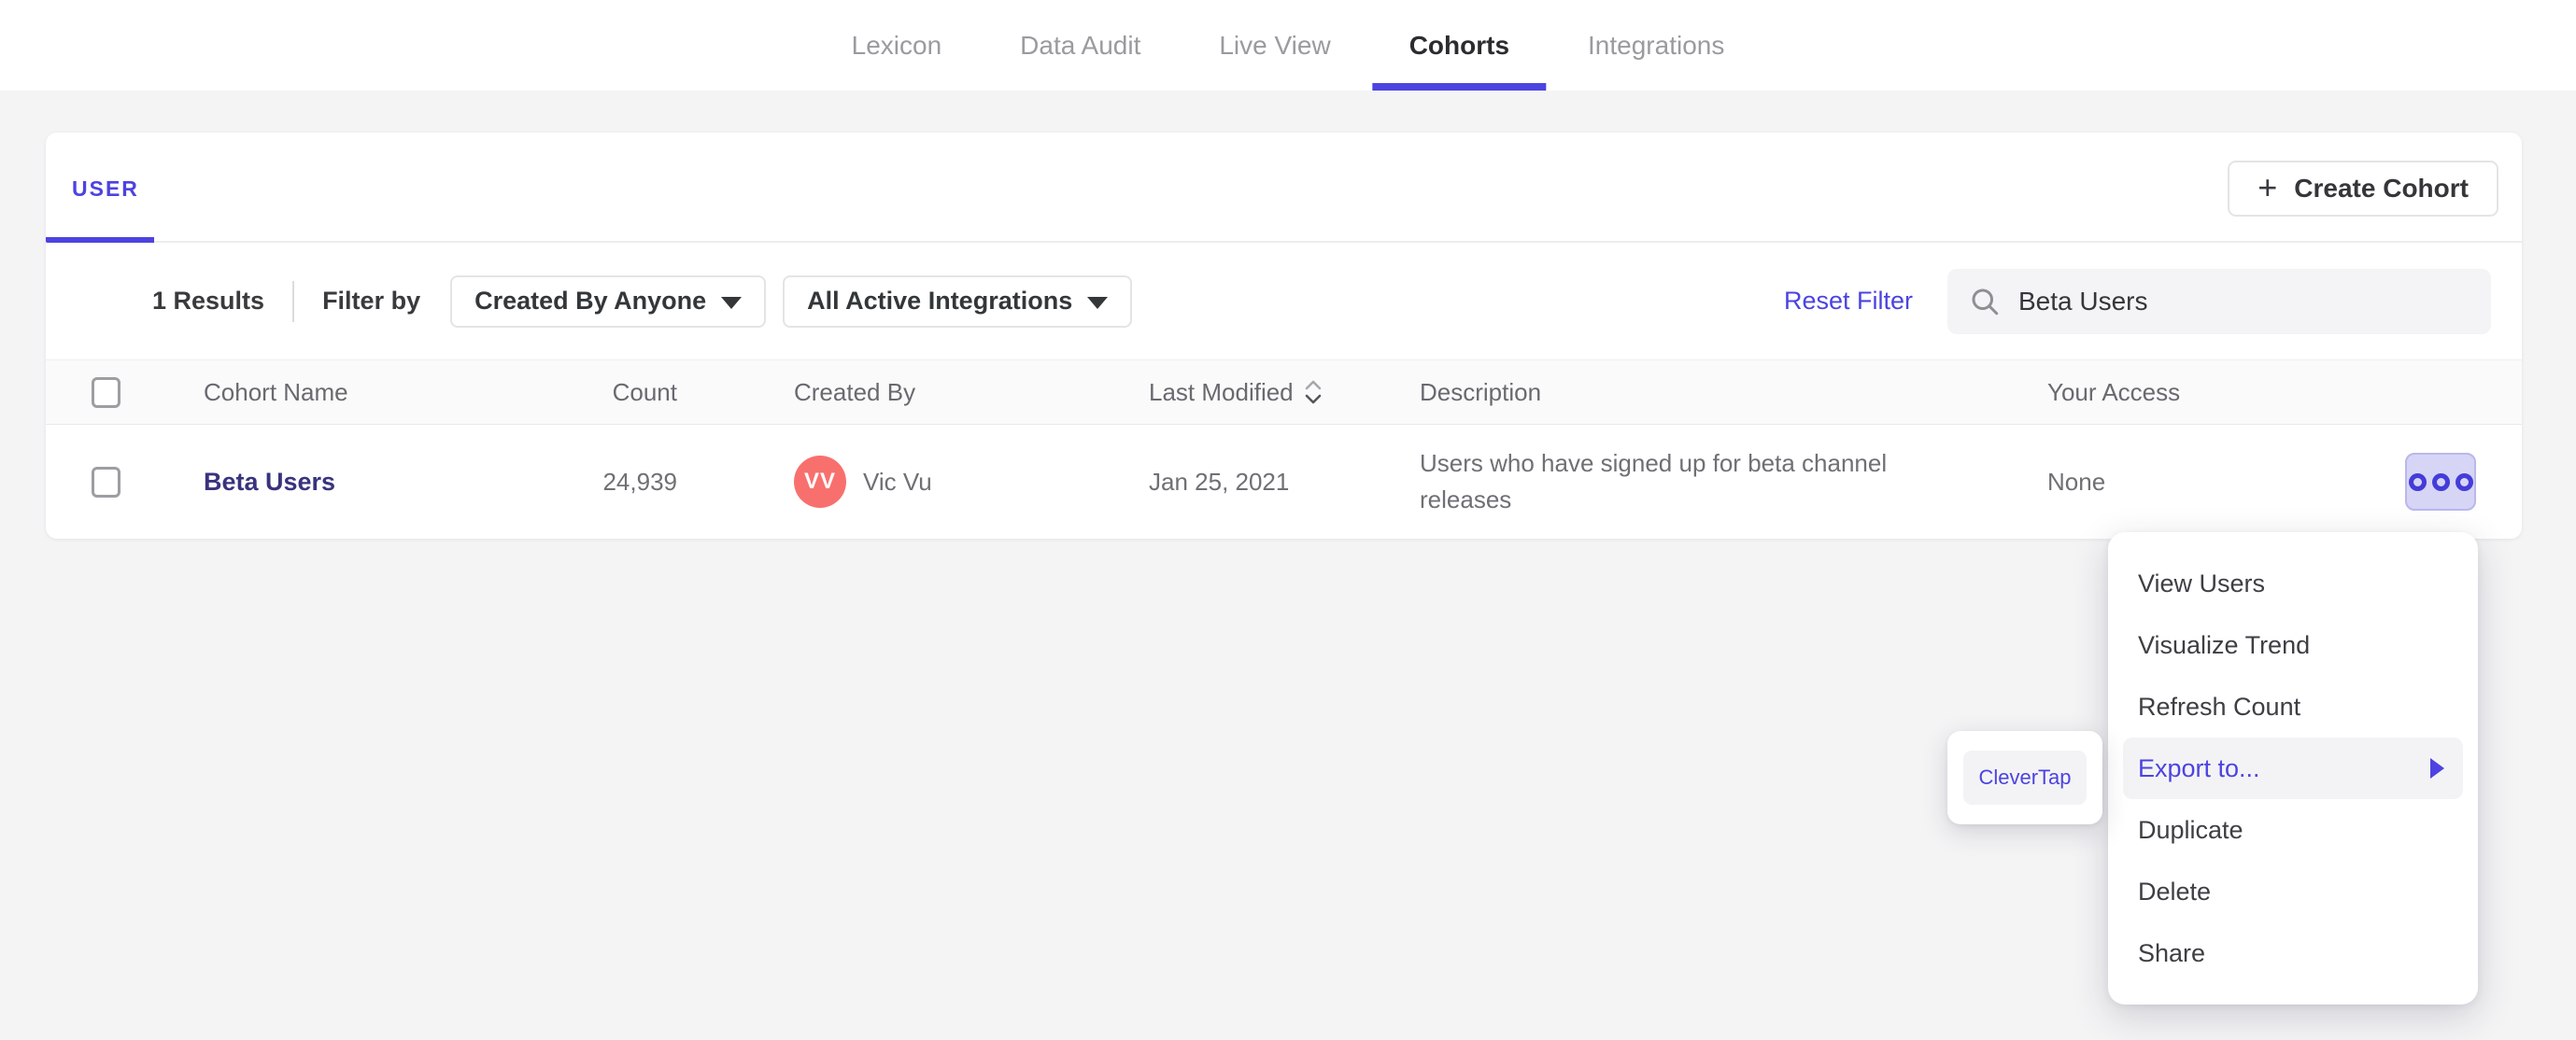 The width and height of the screenshot is (2576, 1040). Describe the element at coordinates (2381, 188) in the screenshot. I see `create-cohort-label: Create Cohort` at that location.